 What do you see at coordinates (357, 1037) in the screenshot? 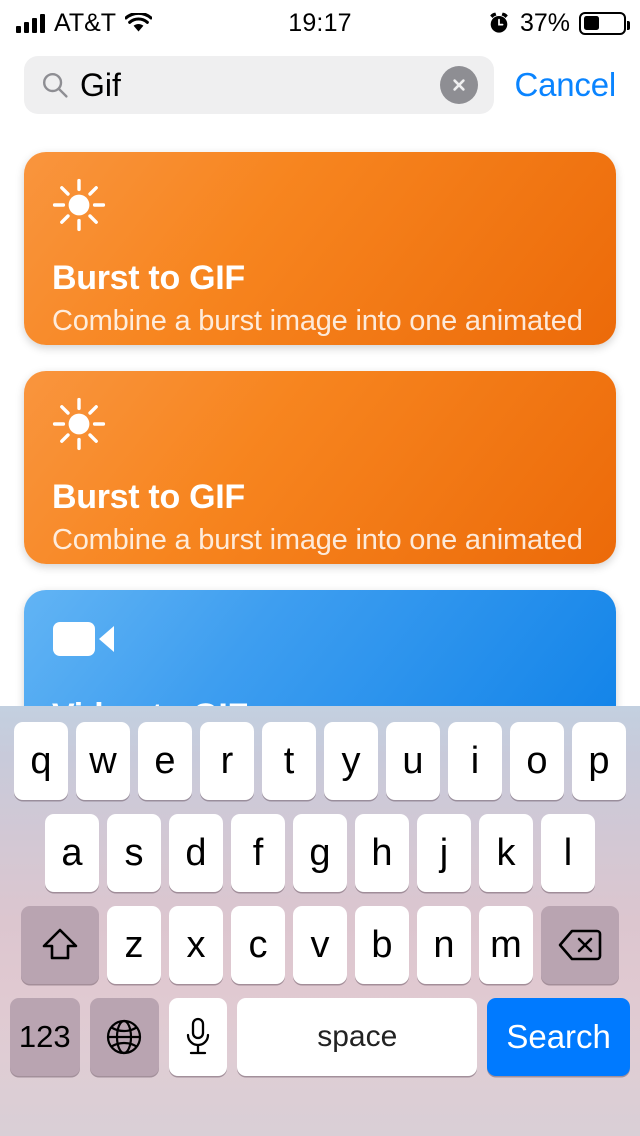
I see `space-key: space` at bounding box center [357, 1037].